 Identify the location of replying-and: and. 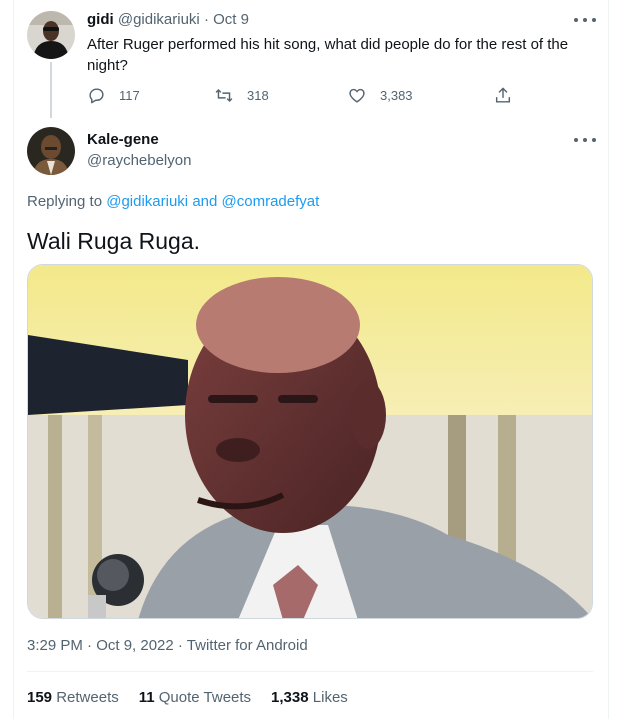
(204, 201).